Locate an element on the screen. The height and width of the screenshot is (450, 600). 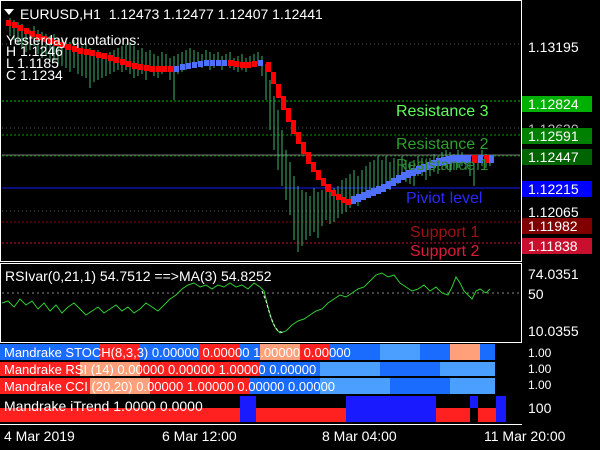
rsi-tick-low: 10.0355 is located at coordinates (553, 331).